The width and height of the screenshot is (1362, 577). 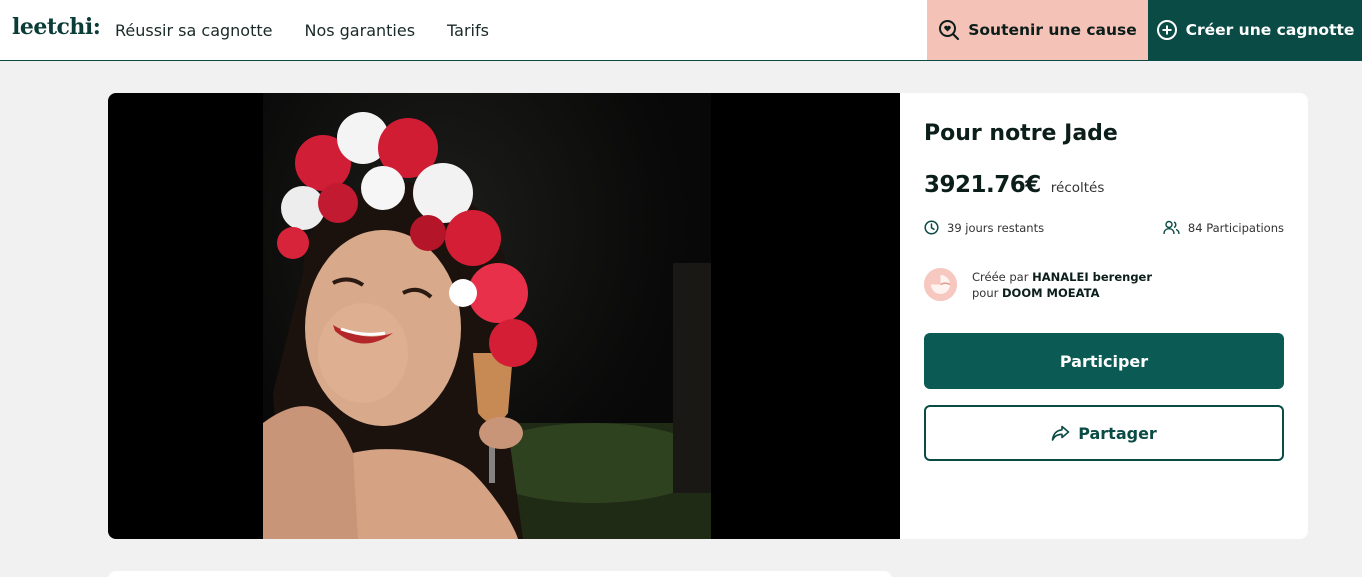 I want to click on creator-name: HANALEI berenger, so click(x=1092, y=276).